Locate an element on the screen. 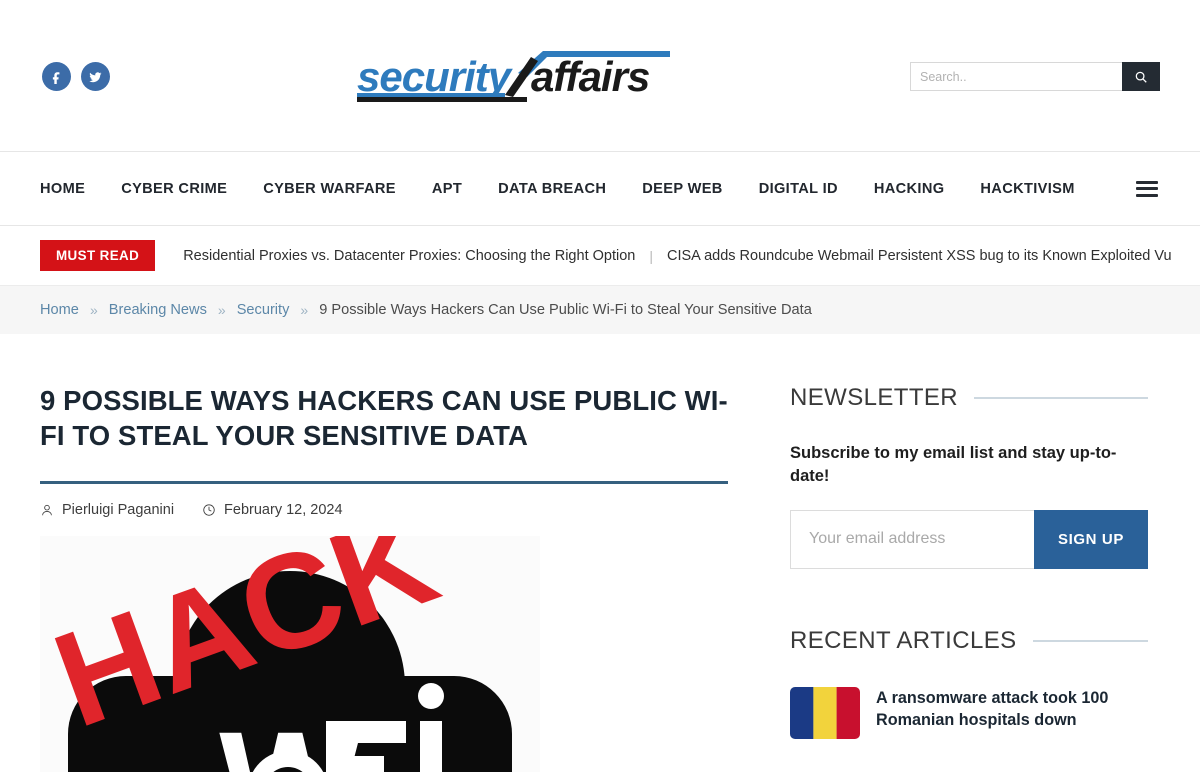  search-icon is located at coordinates (1141, 77).